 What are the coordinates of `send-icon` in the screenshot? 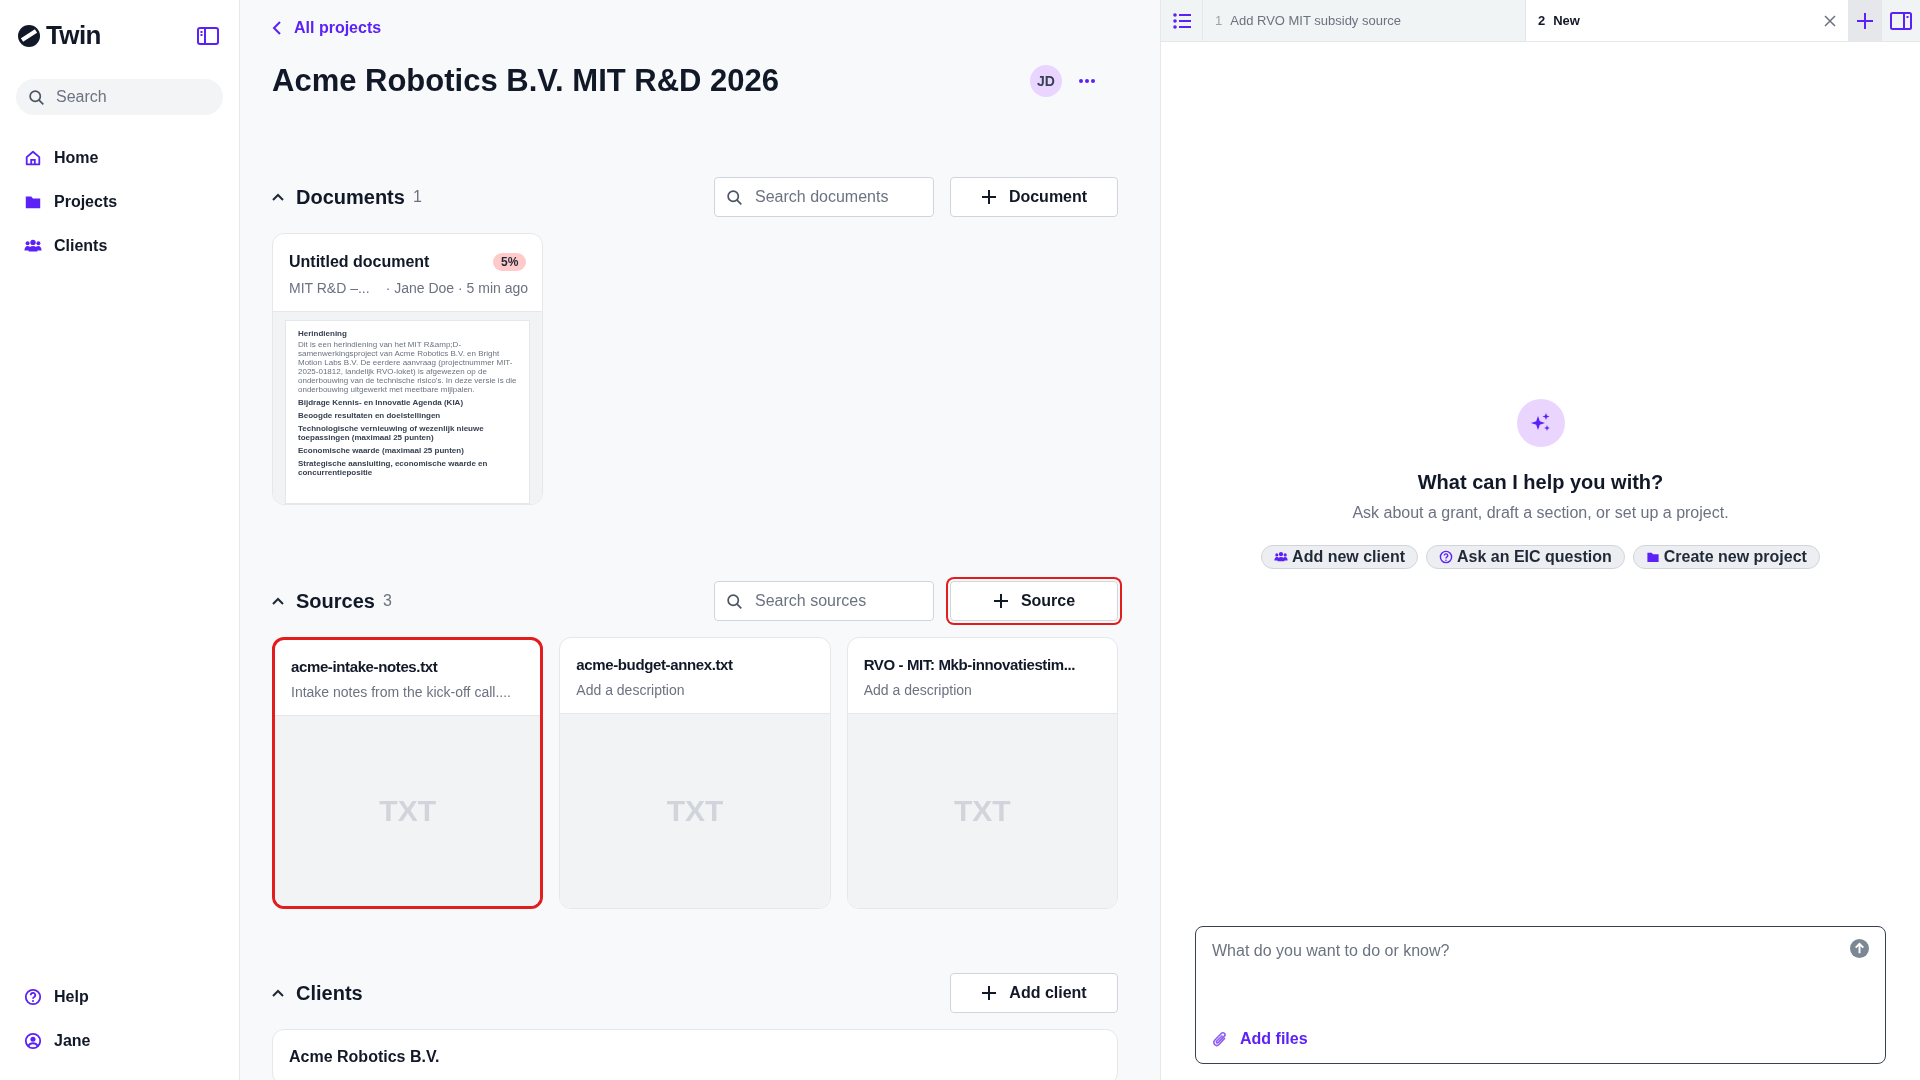 It's located at (1859, 948).